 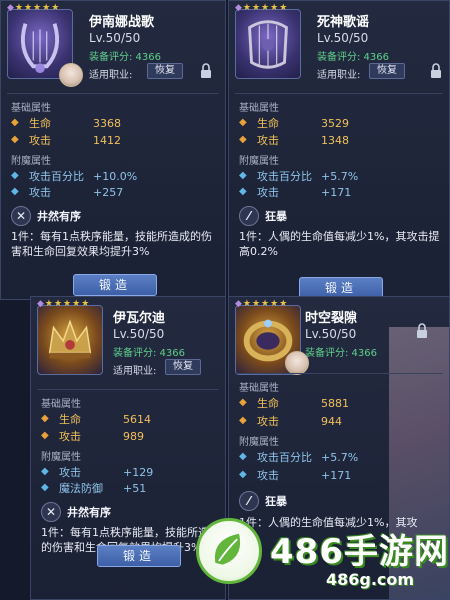 I want to click on equipment-name: 时空裂隙, so click(x=331, y=318).